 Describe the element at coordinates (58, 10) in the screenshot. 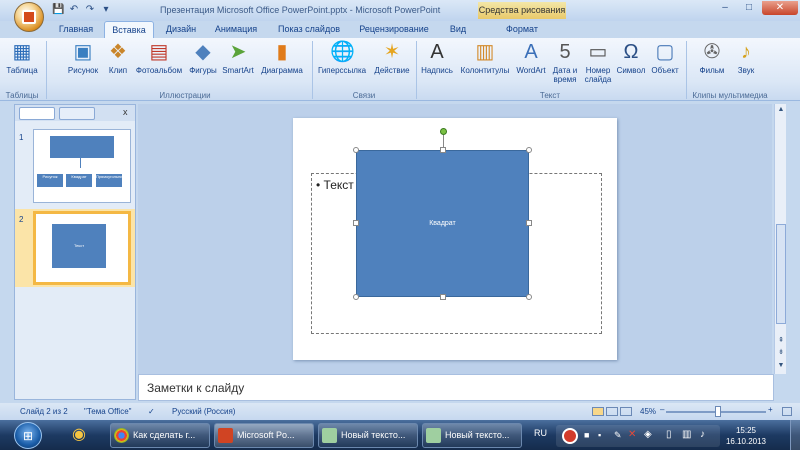

I see `save-icon: 💾` at that location.